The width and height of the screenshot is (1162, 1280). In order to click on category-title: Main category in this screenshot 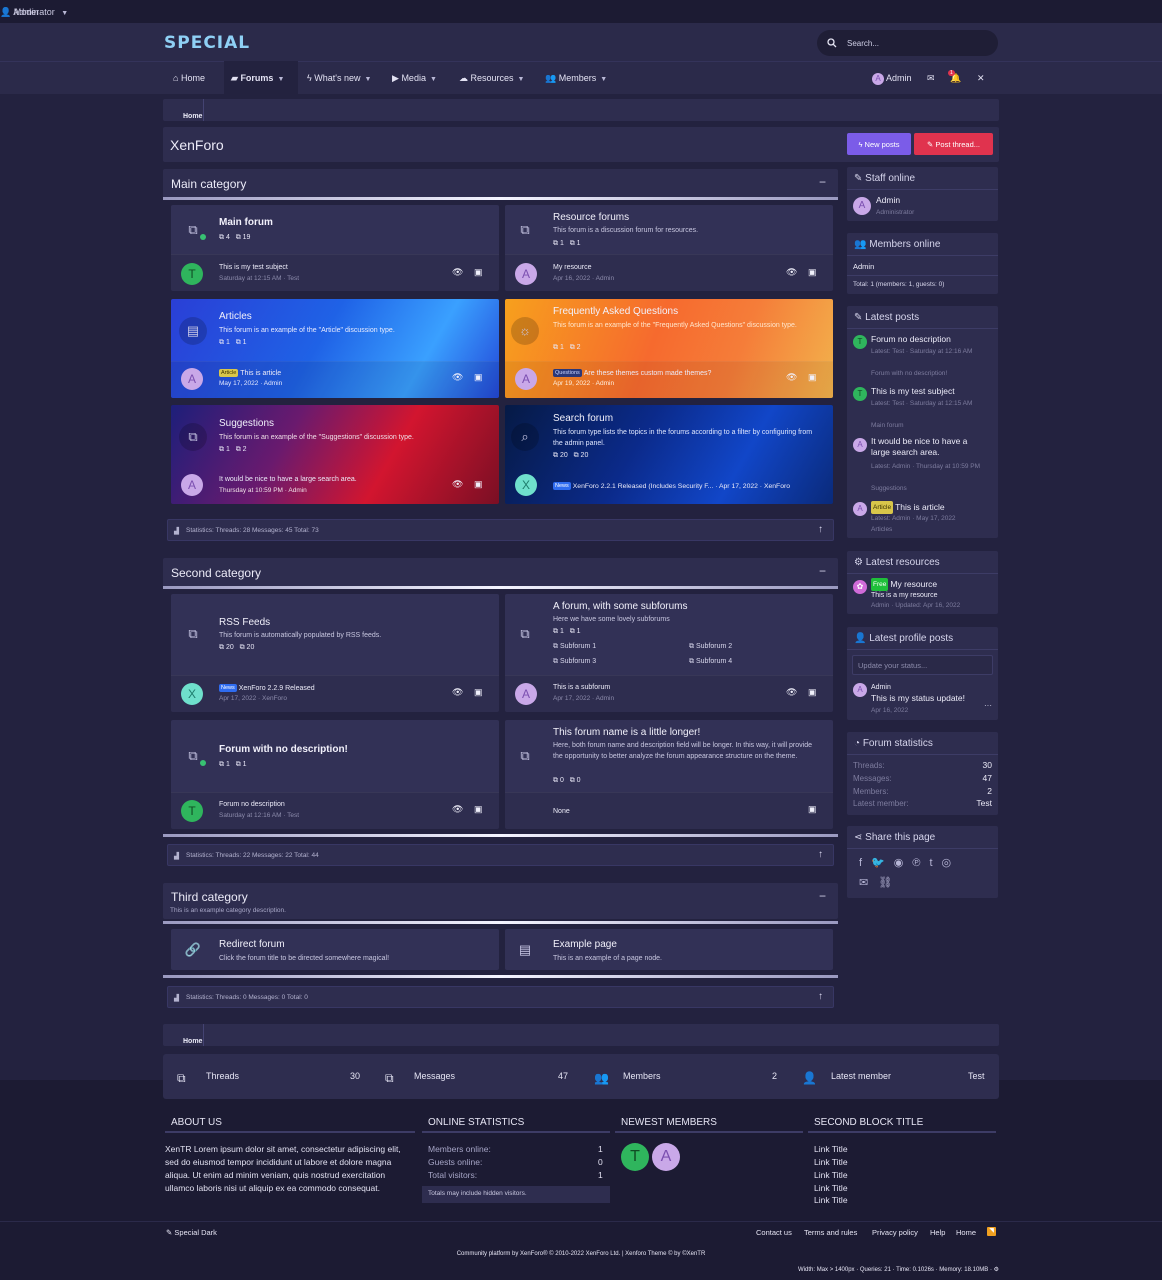, I will do `click(208, 184)`.